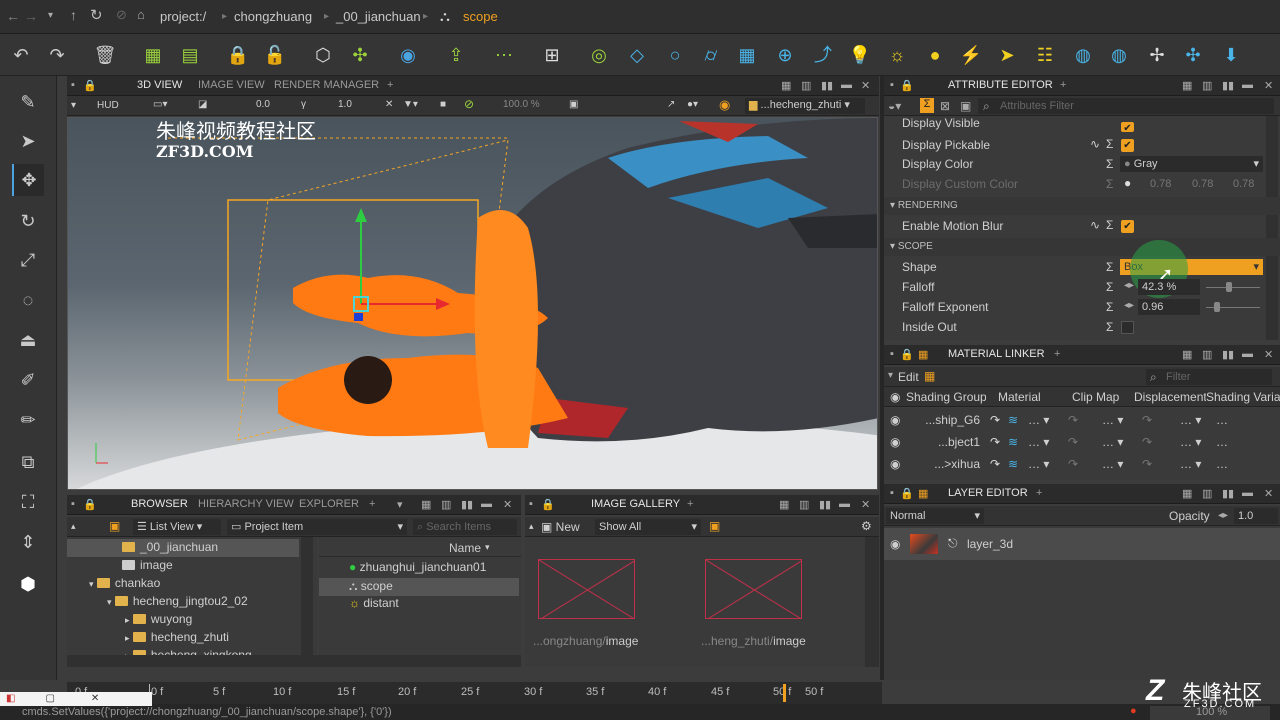 This screenshot has width=1280, height=720. I want to click on enable-motion-blur-checkbox: ✔, so click(1127, 226).